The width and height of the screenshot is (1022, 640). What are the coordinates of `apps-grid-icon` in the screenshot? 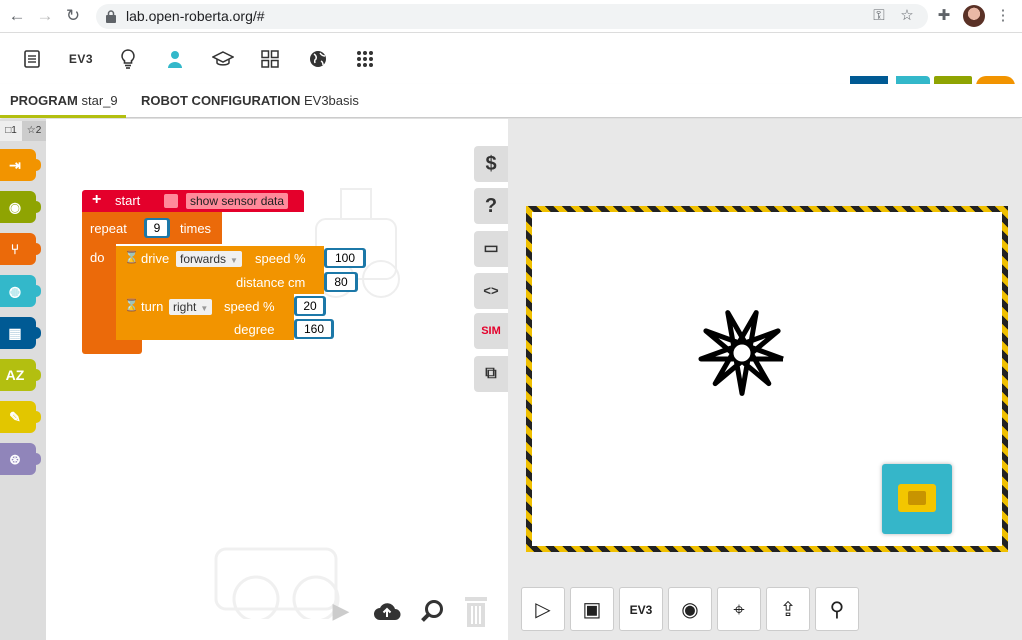 It's located at (365, 59).